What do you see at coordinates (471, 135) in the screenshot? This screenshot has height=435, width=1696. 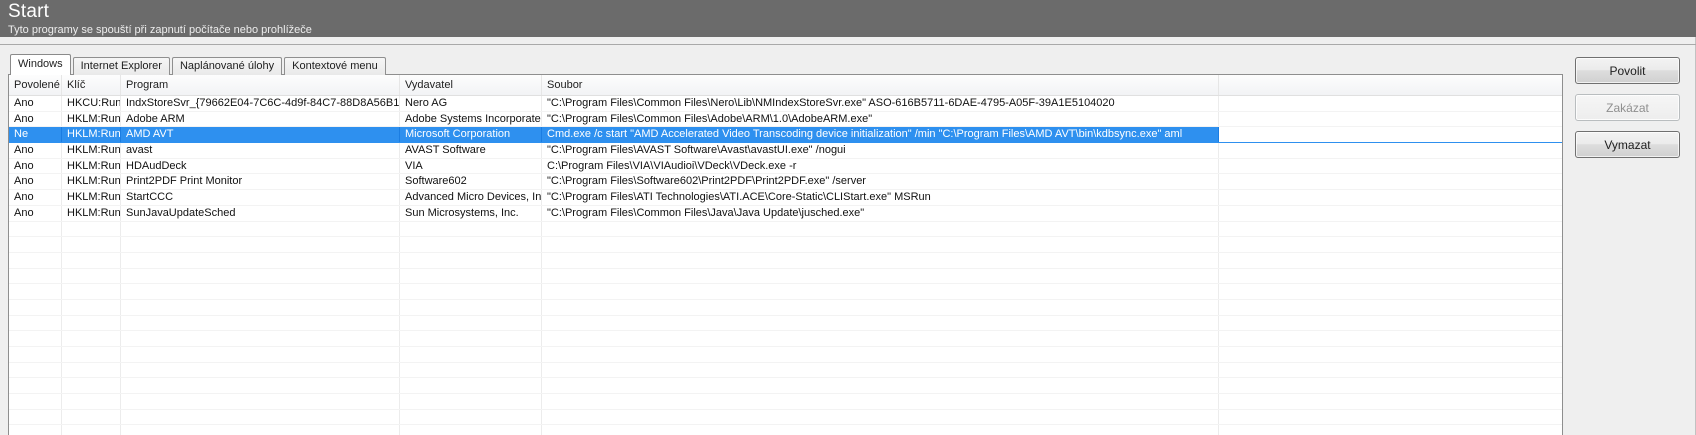 I see `cell-publisher: Microsoft Corporation` at bounding box center [471, 135].